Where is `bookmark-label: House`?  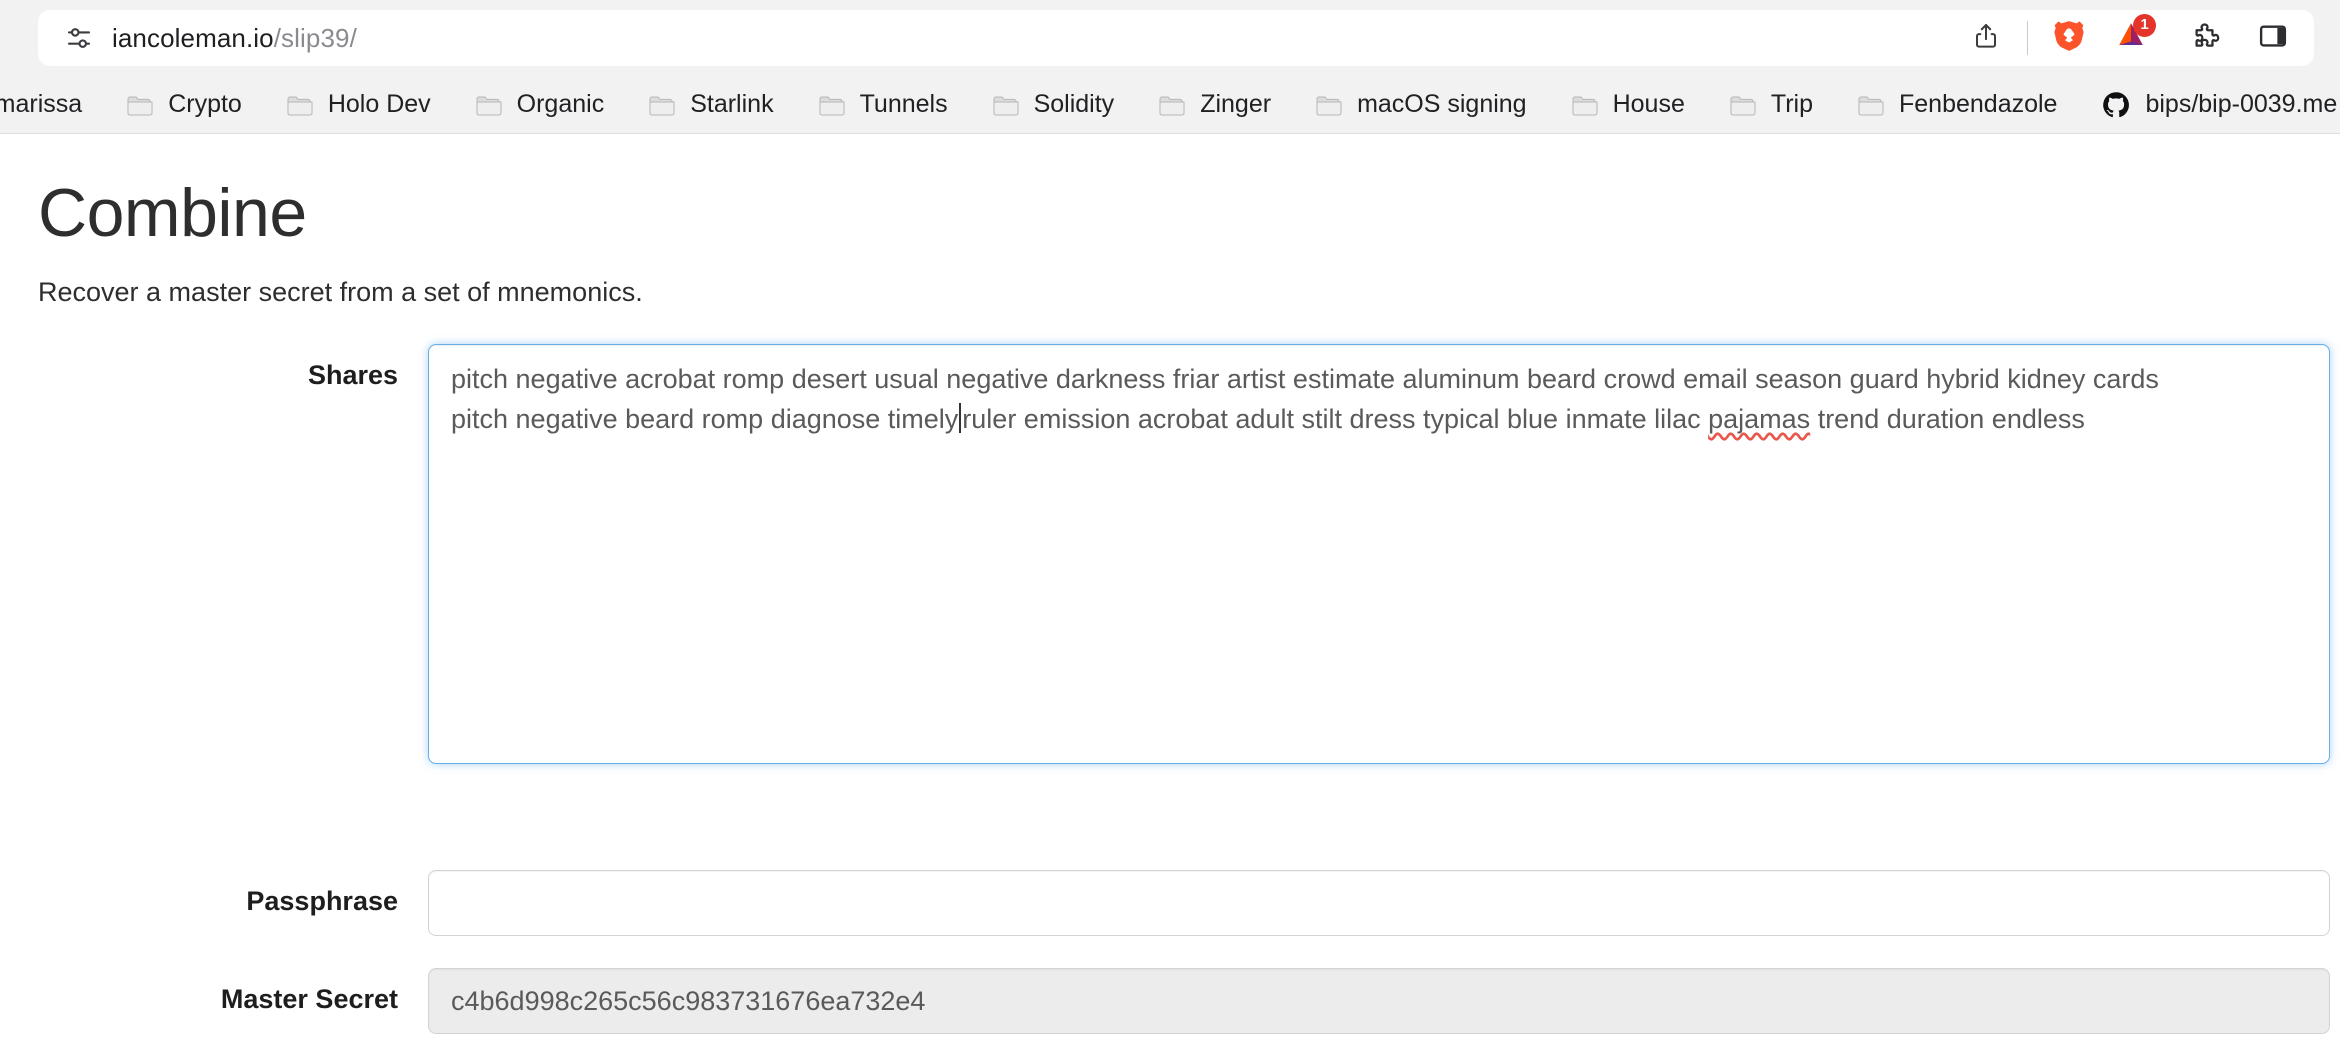
bookmark-label: House is located at coordinates (1648, 104).